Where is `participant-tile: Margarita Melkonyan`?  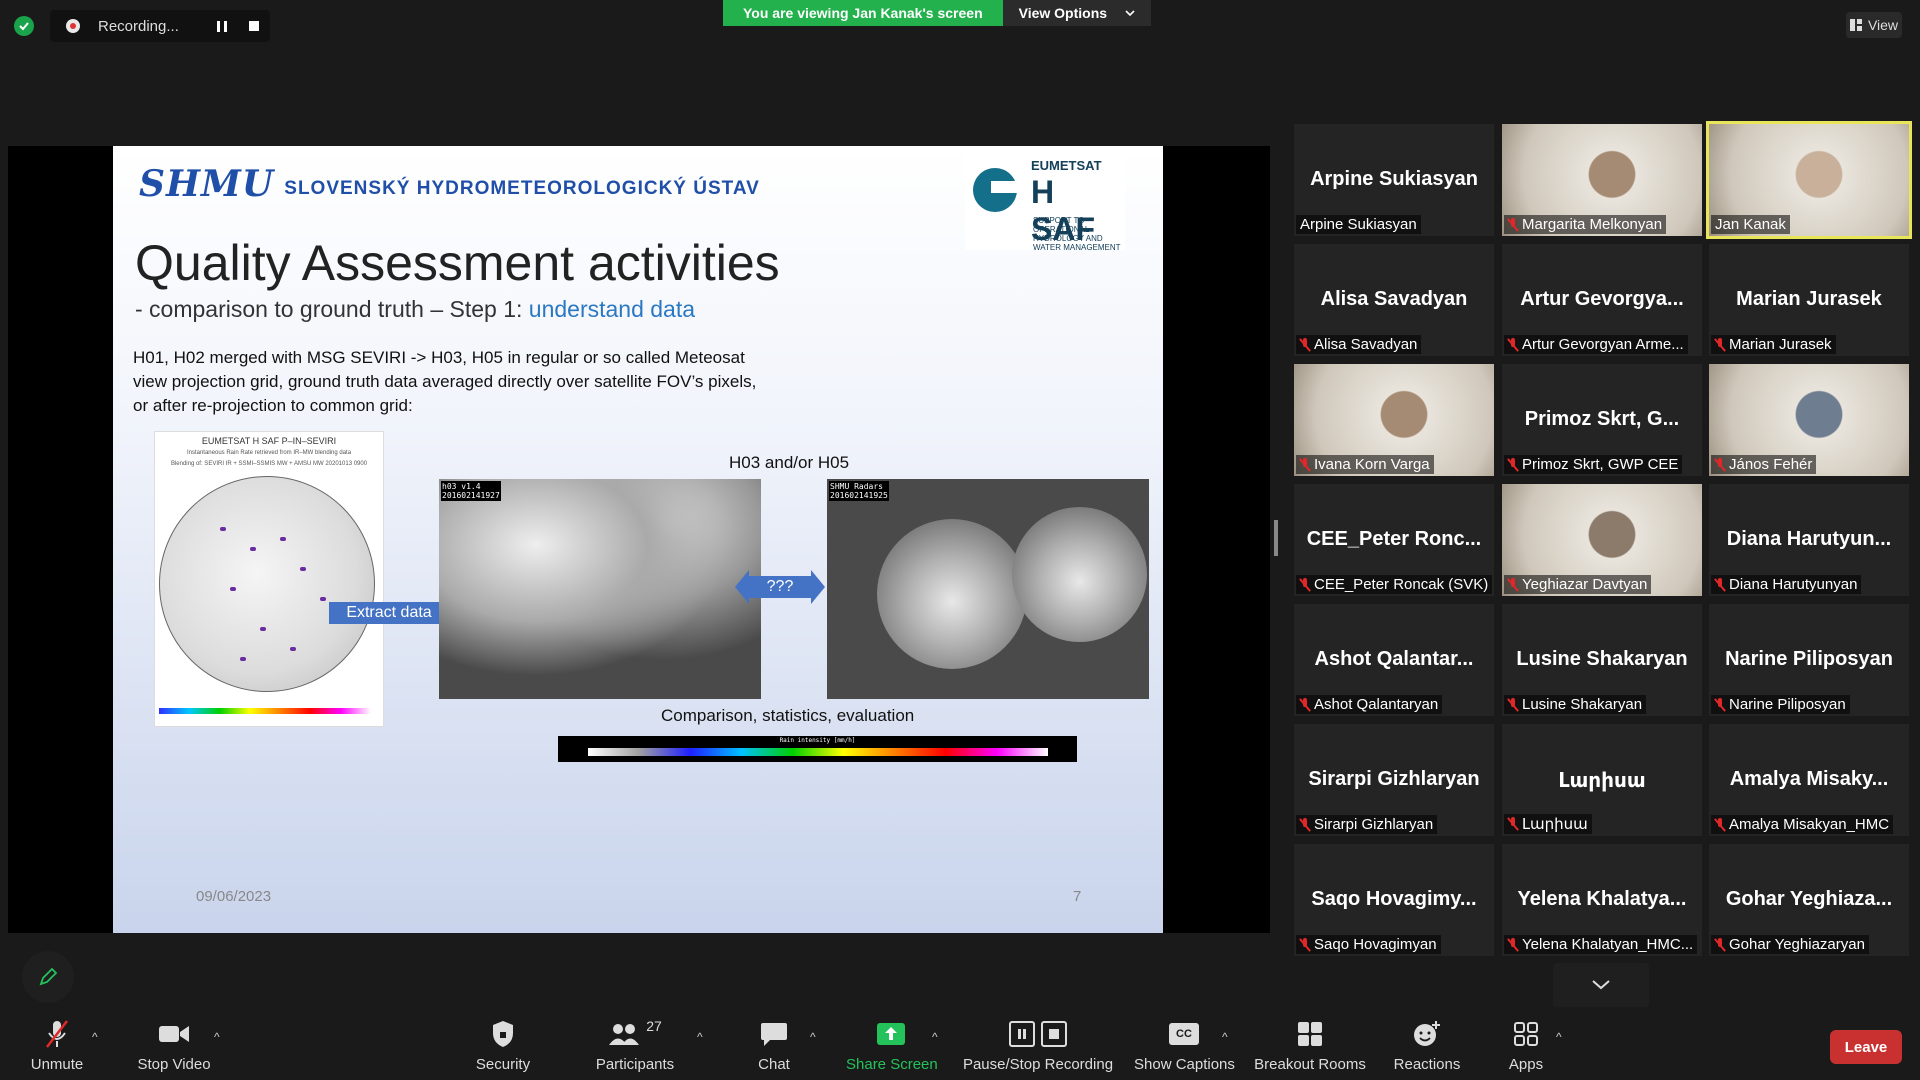 participant-tile: Margarita Melkonyan is located at coordinates (1602, 180).